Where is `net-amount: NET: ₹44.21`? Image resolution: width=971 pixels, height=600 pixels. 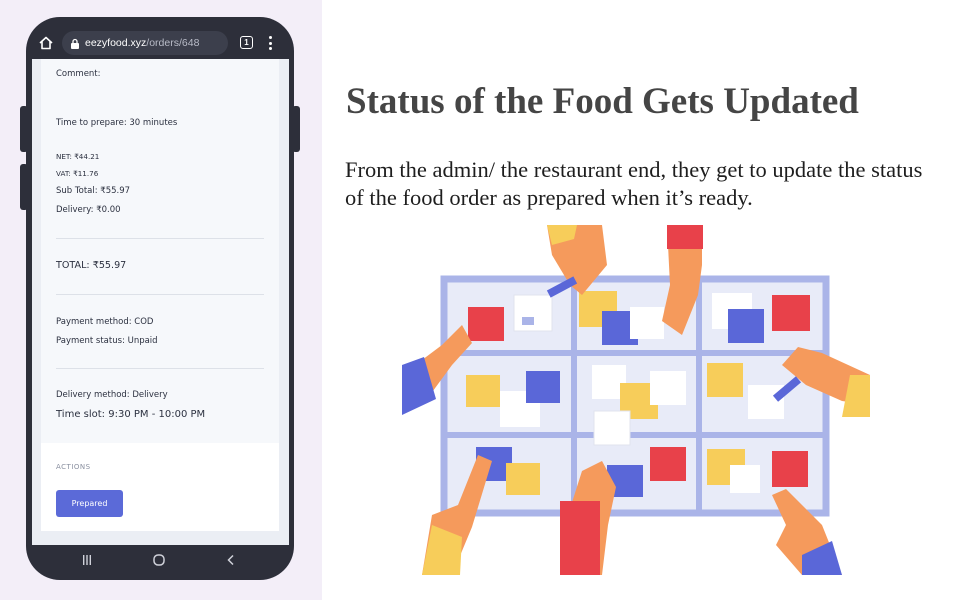
net-amount: NET: ₹44.21 is located at coordinates (78, 156).